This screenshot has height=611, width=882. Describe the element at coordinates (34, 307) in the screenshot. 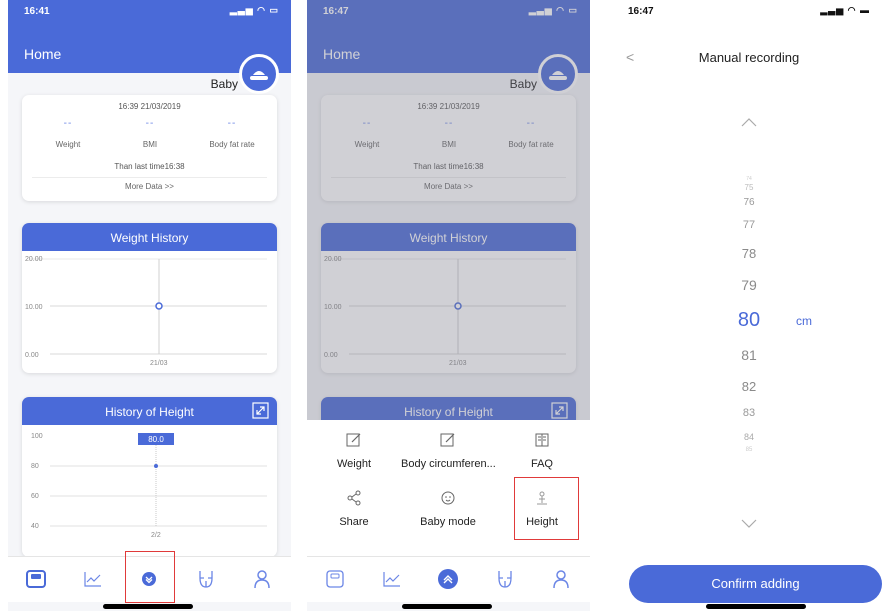

I see `y-tick: 10.00` at that location.